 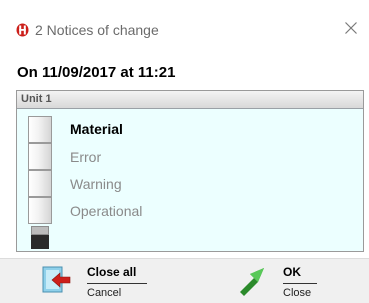 I want to click on status-warning: Warning, so click(x=96, y=184).